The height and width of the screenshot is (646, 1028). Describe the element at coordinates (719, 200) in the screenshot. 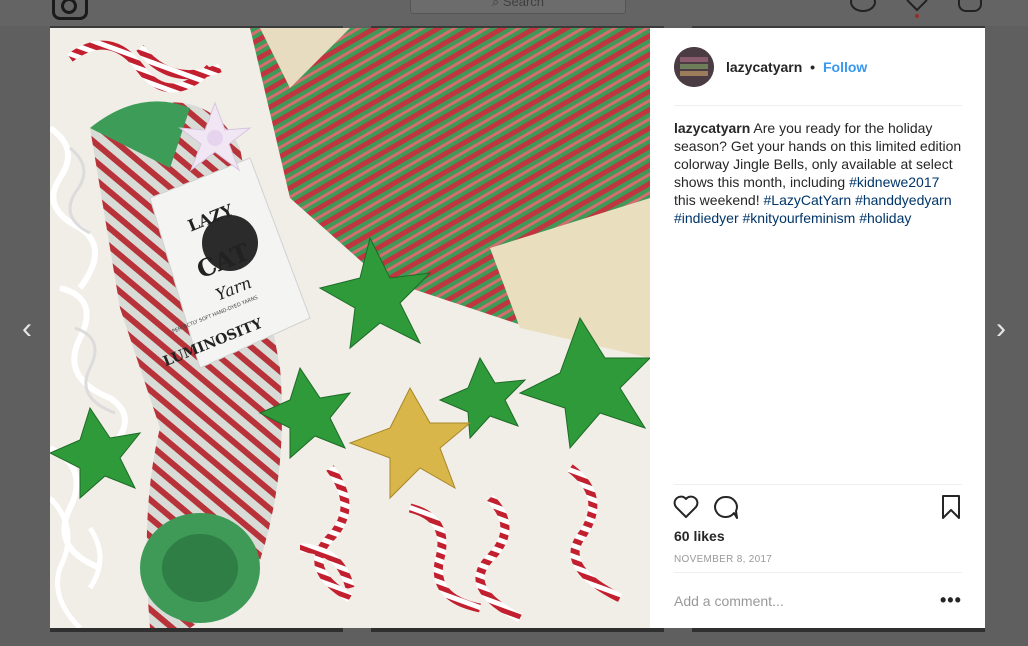

I see `caption-text-mid: this weekend!` at that location.